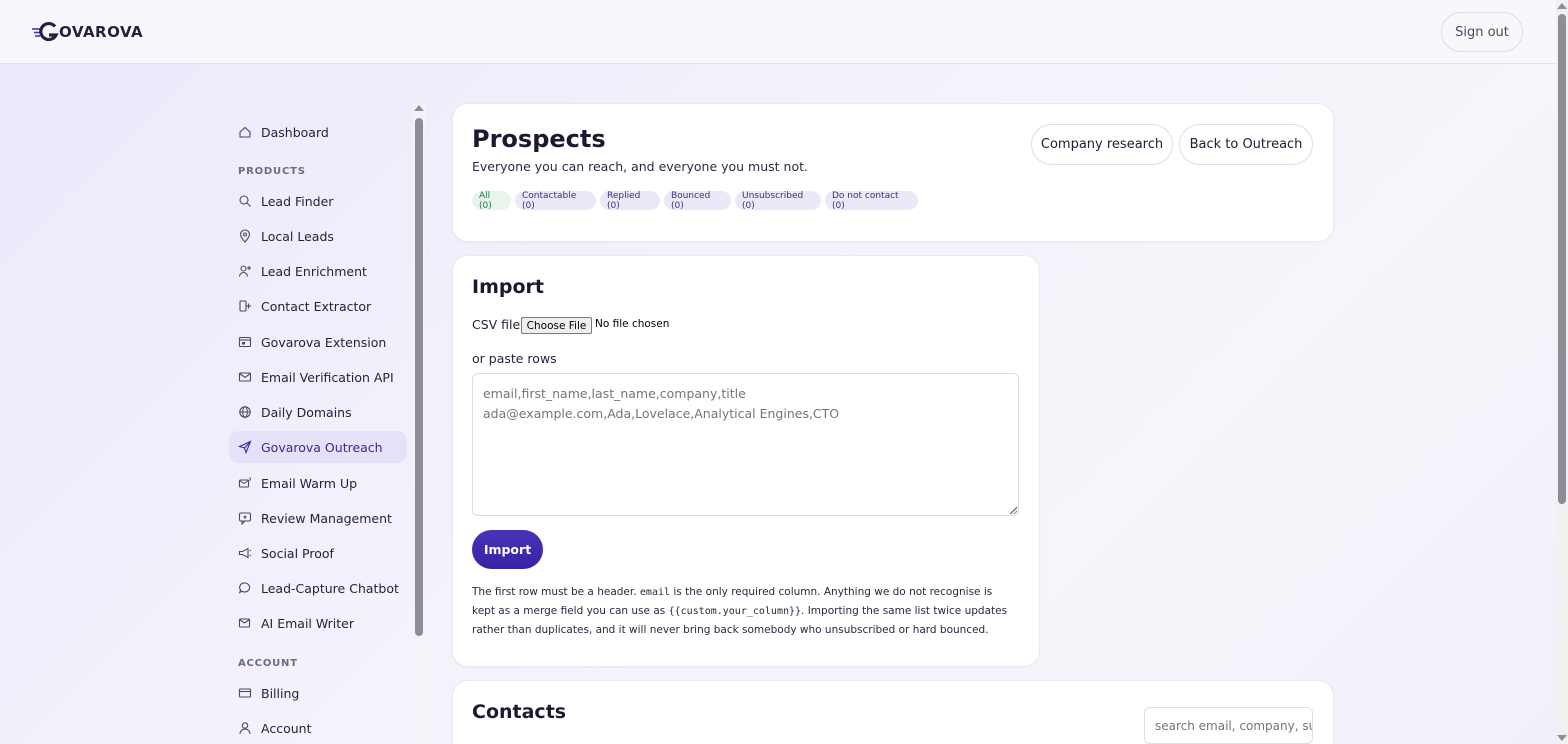 This screenshot has height=744, width=1568. What do you see at coordinates (555, 201) in the screenshot?
I see `filter-contactable: Contactable (0)` at bounding box center [555, 201].